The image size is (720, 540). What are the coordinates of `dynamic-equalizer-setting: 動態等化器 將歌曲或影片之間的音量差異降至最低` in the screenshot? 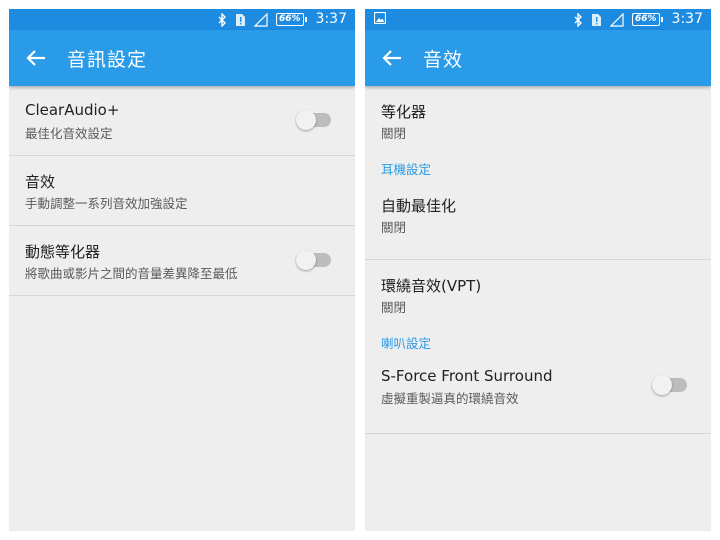 It's located at (182, 261).